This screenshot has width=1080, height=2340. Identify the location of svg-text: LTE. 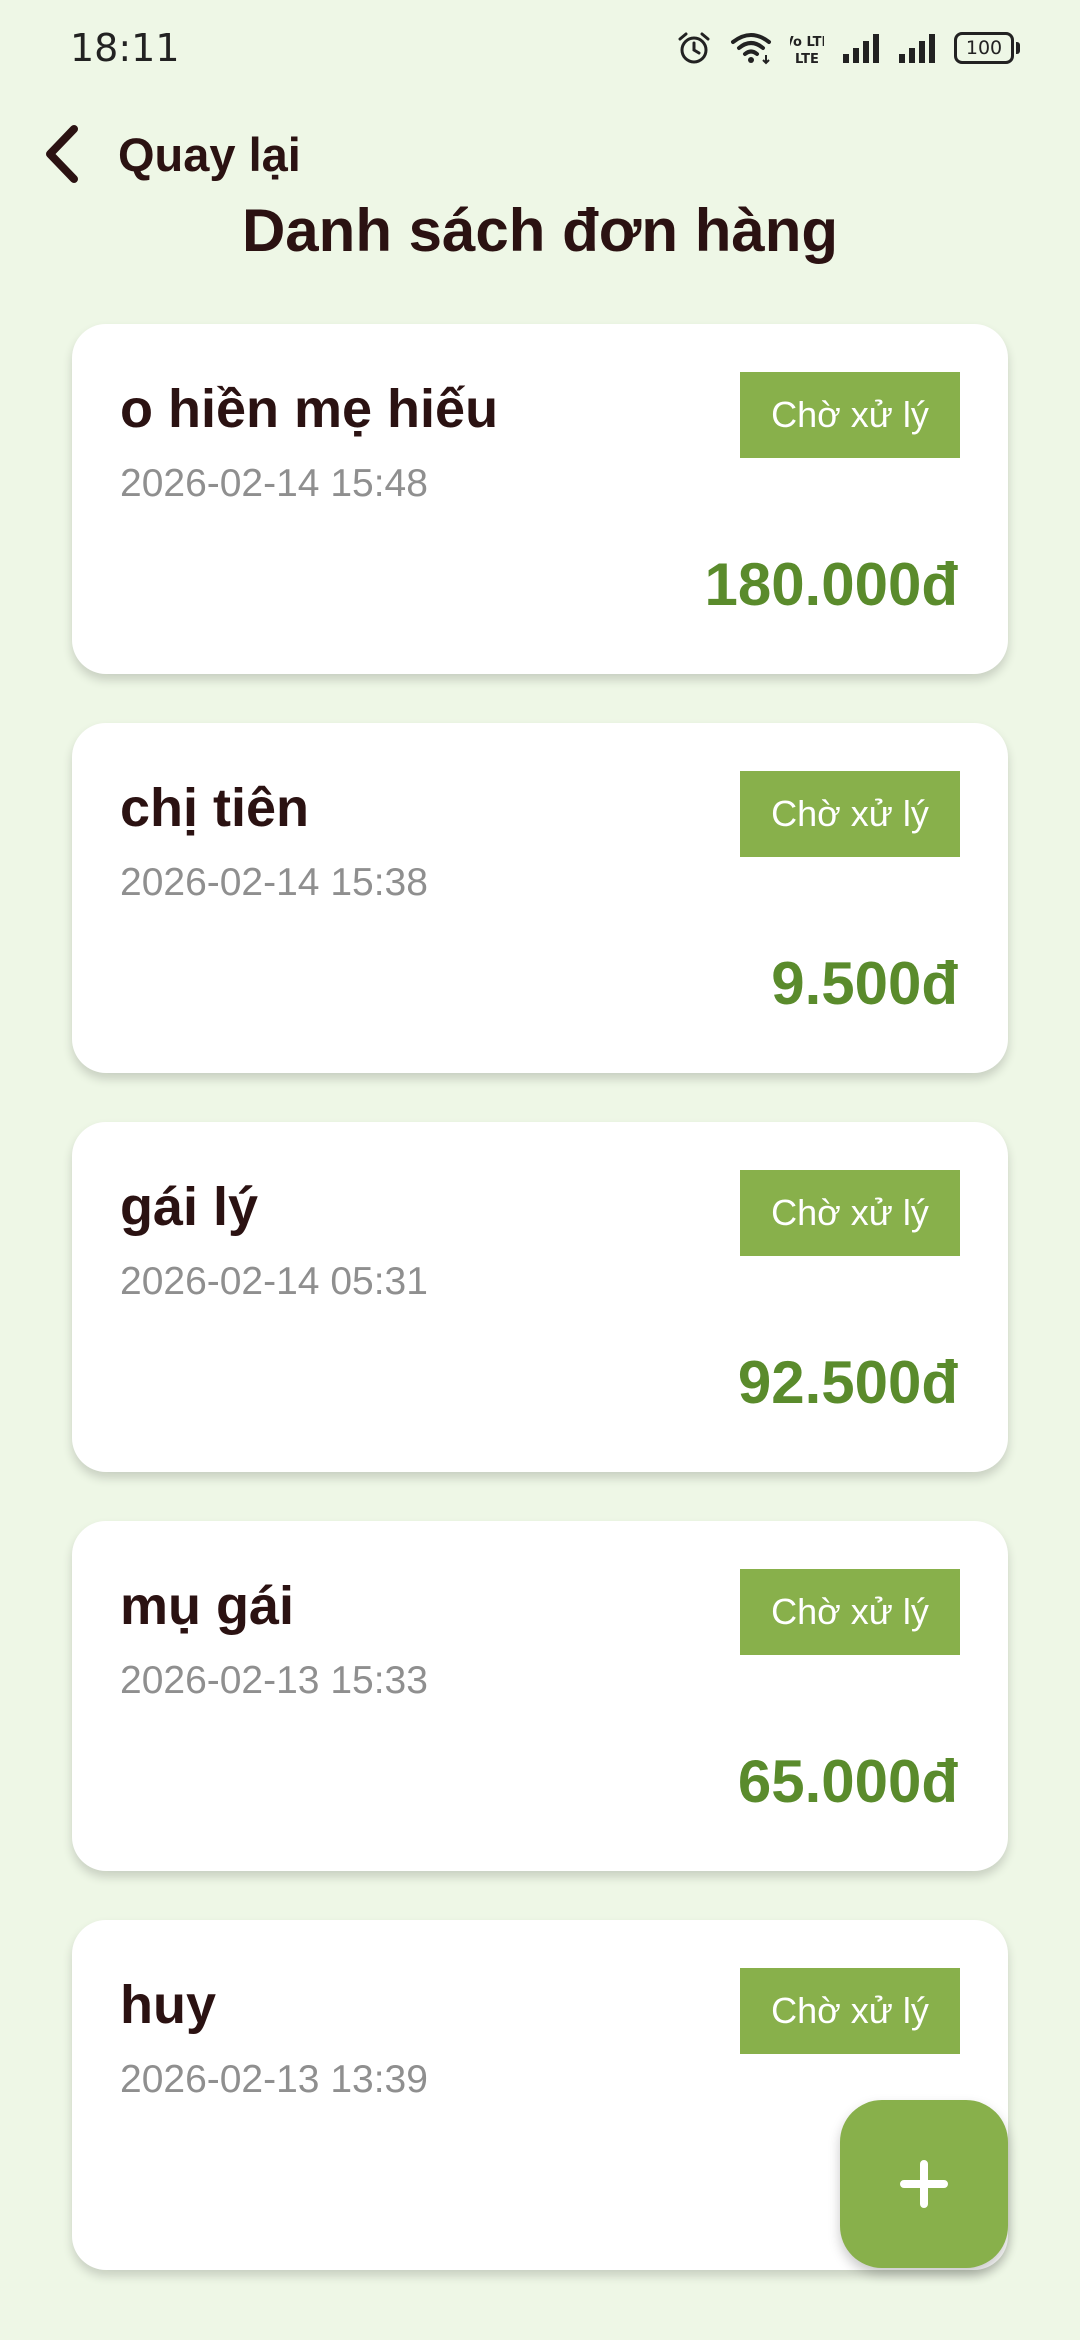
(807, 59).